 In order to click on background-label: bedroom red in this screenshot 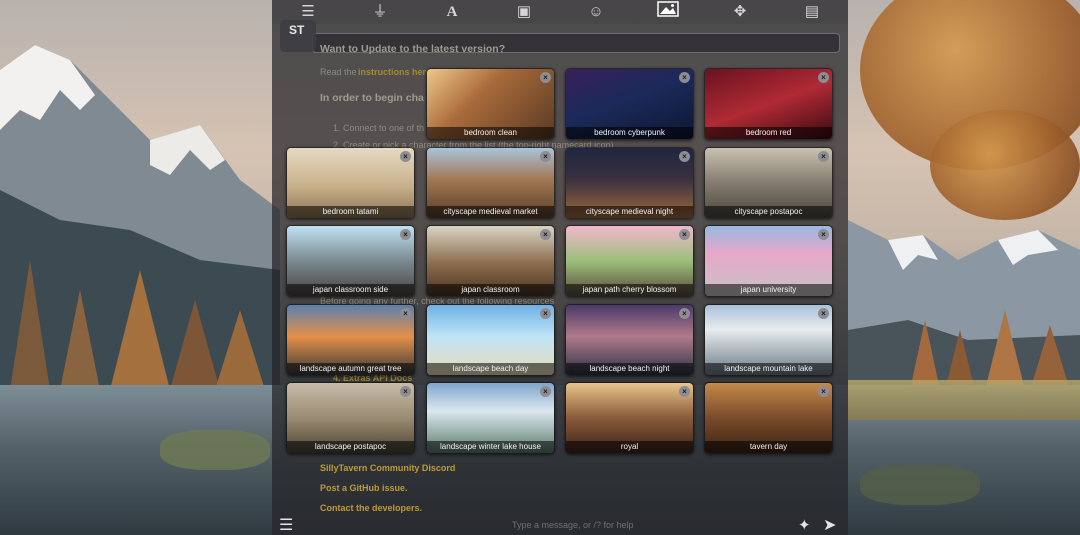, I will do `click(768, 133)`.